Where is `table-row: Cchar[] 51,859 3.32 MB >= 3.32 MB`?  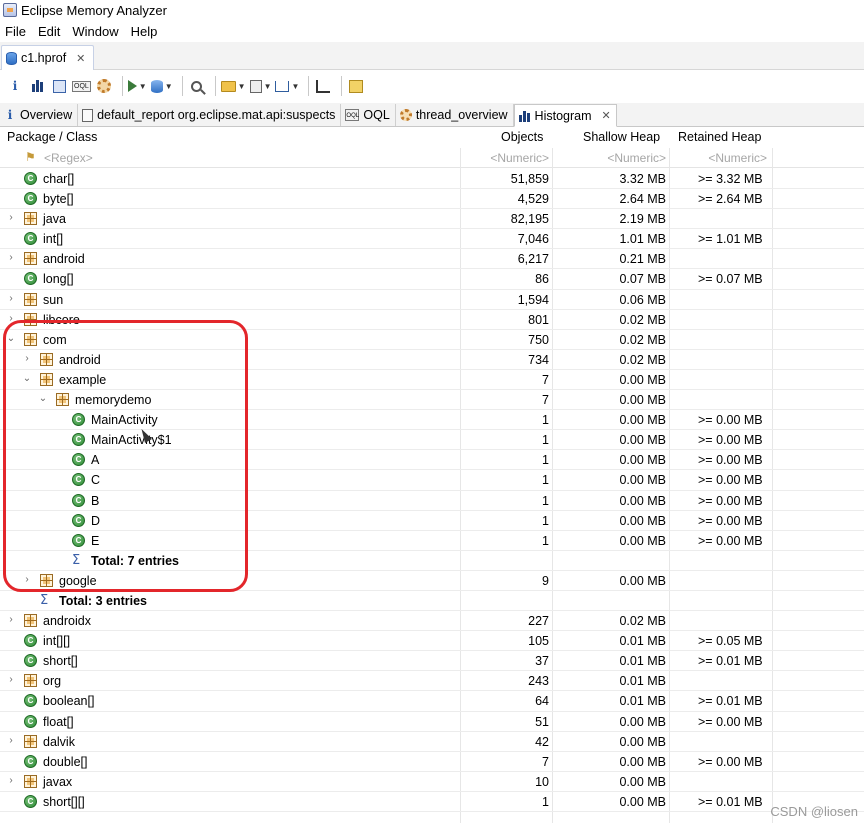 table-row: Cchar[] 51,859 3.32 MB >= 3.32 MB is located at coordinates (432, 179).